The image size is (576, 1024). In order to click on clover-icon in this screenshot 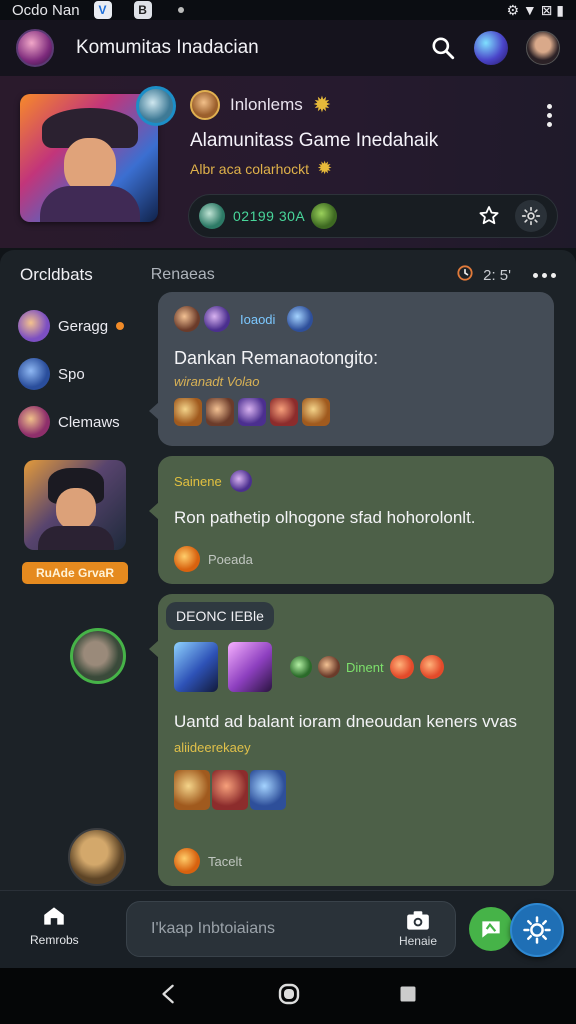, I will do `click(301, 667)`.